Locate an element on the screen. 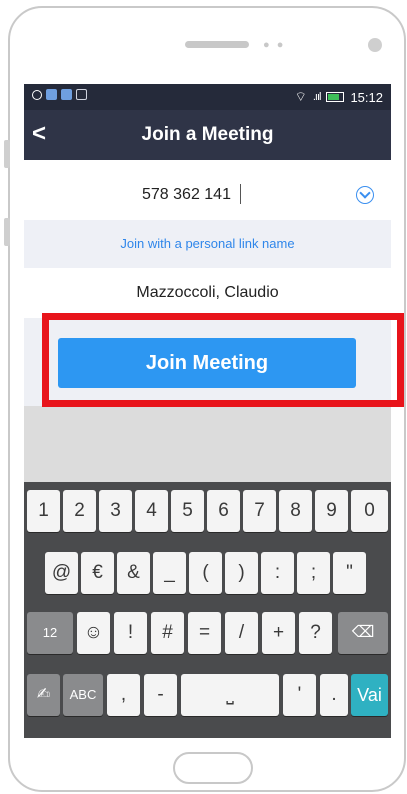 The width and height of the screenshot is (407, 794). title-bar: < Join a Meeting is located at coordinates (207, 135).